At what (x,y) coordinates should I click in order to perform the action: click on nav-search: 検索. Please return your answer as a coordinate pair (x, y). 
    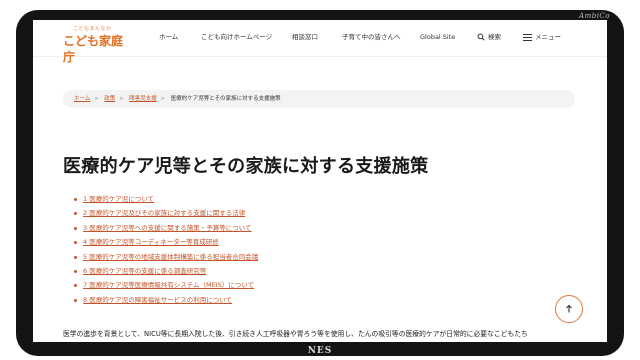
    Looking at the image, I should click on (489, 37).